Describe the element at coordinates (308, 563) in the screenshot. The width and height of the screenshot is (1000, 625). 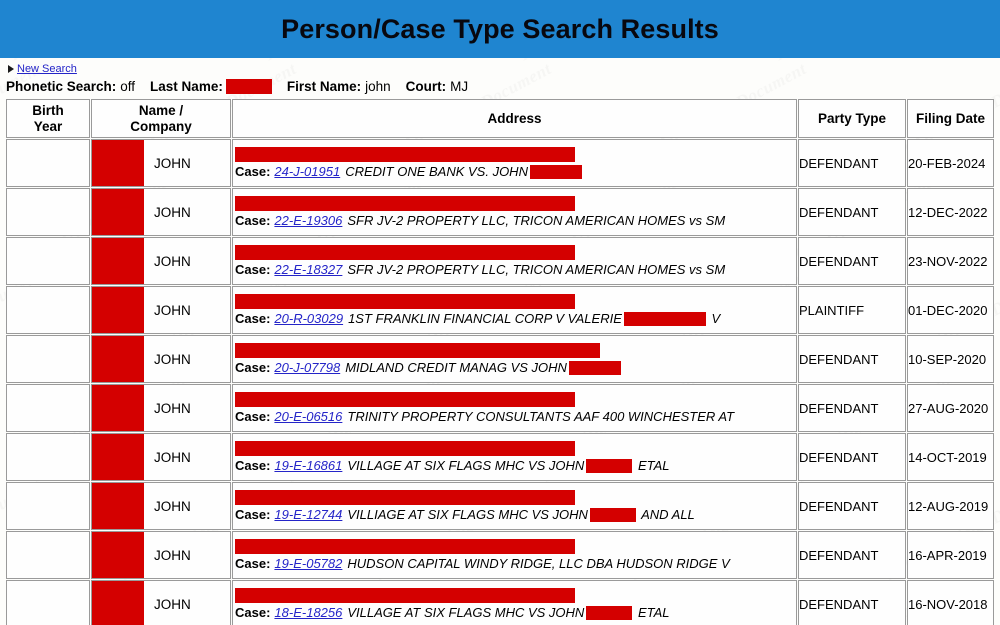
I see `case-number-link: 19-E-05782` at that location.